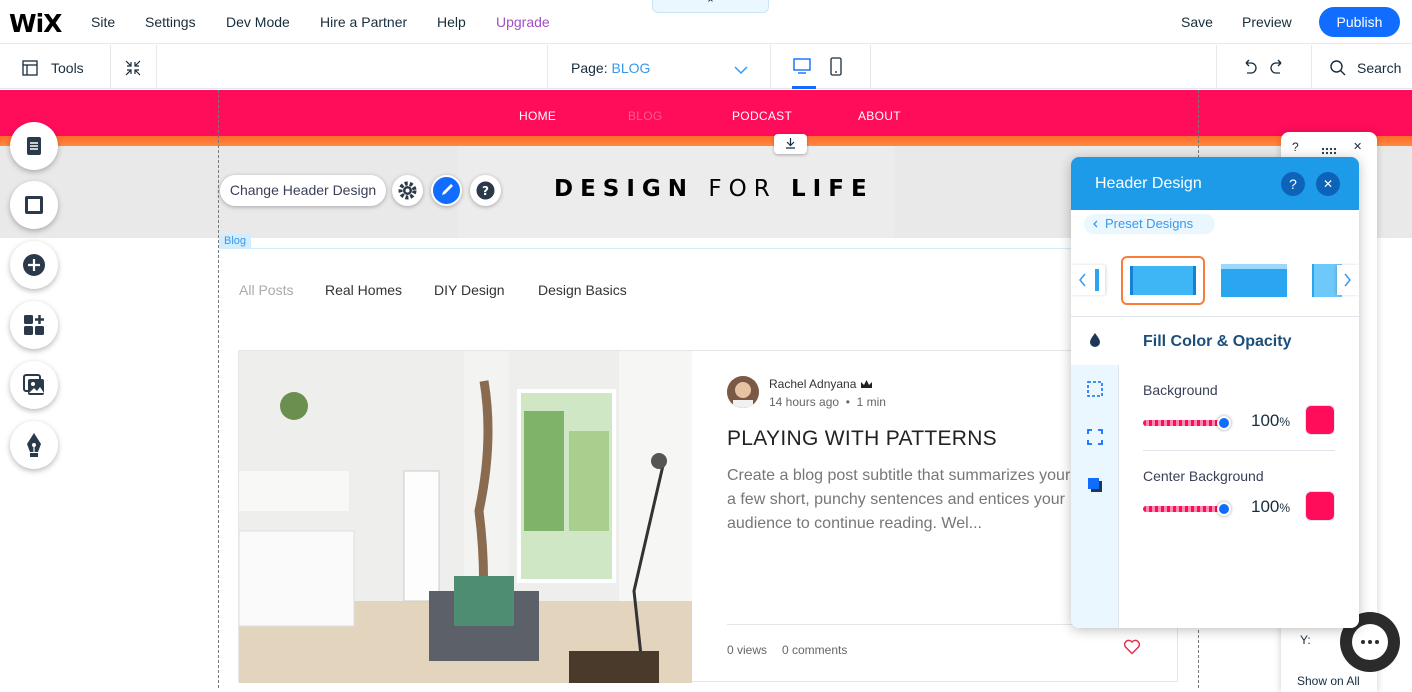 This screenshot has height=692, width=1412. Describe the element at coordinates (645, 116) in the screenshot. I see `nav-blog: BLOG` at that location.